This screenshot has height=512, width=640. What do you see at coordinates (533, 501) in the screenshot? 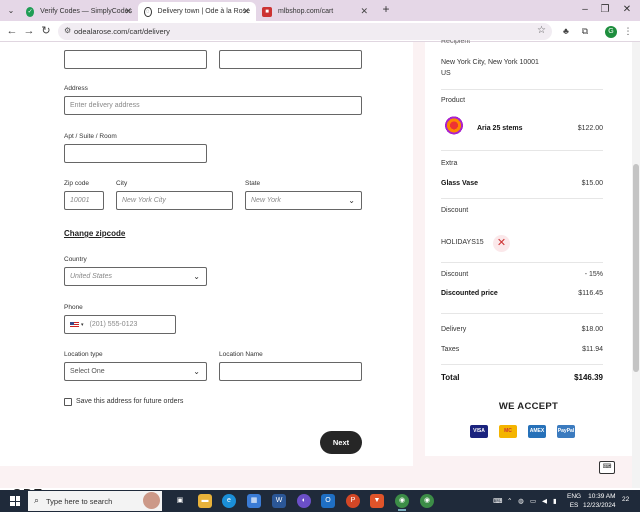
I see `network-icon: ▭` at bounding box center [533, 501].